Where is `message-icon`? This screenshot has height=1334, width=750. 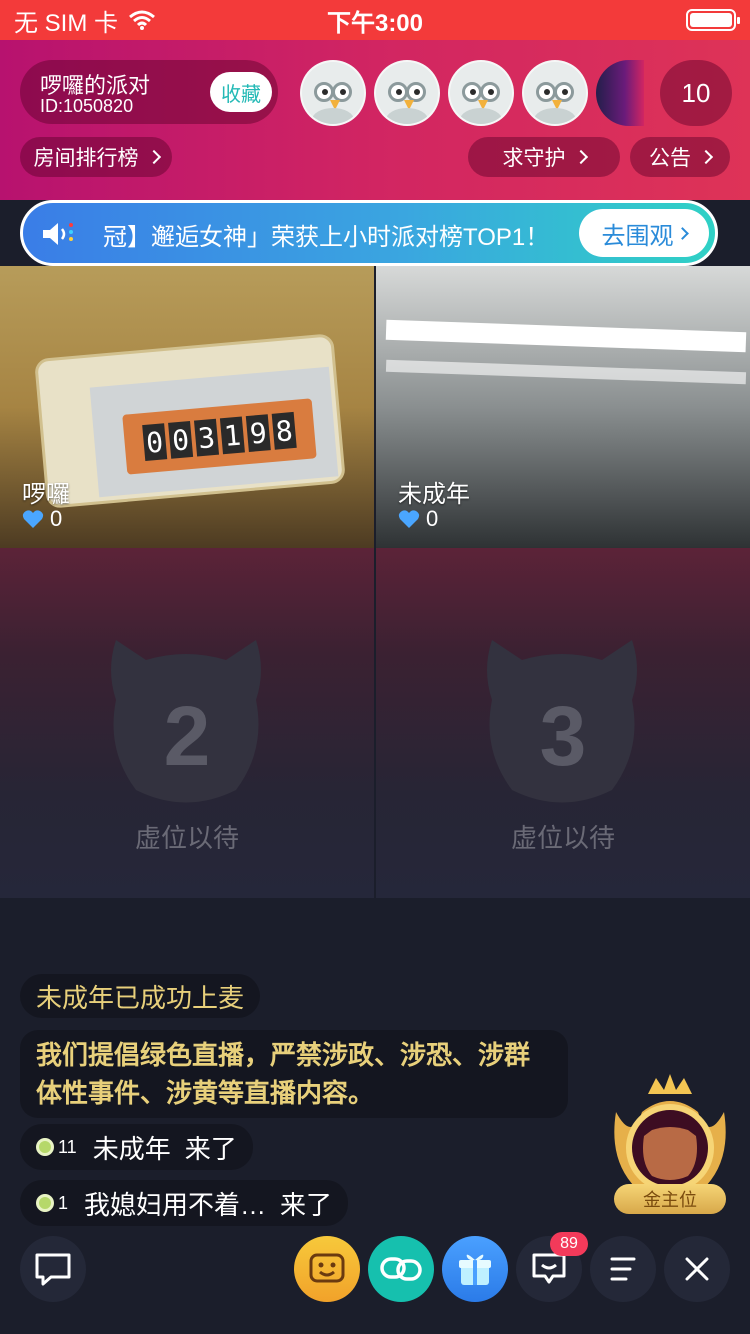
message-icon is located at coordinates (549, 1268).